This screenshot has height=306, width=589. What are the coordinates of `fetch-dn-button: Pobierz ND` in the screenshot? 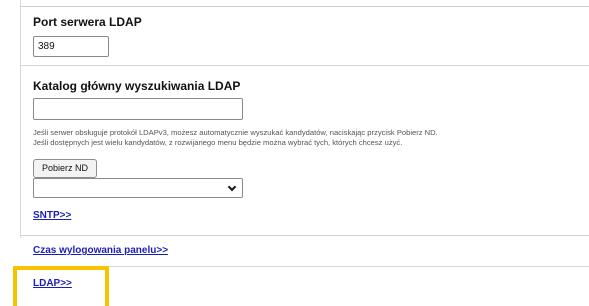 It's located at (65, 168).